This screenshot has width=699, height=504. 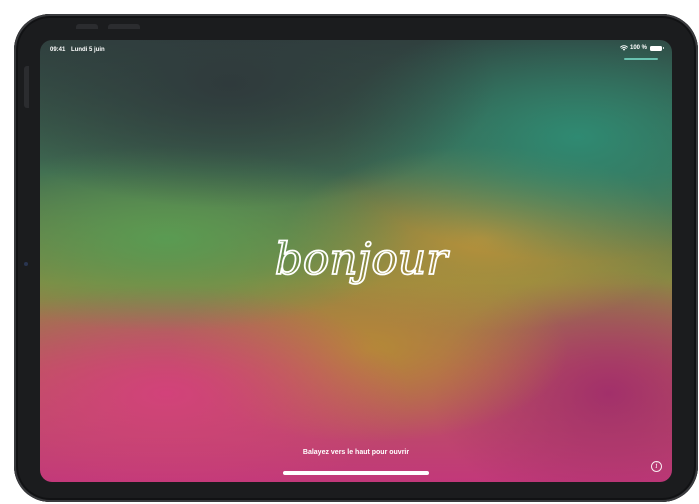 I want to click on greeting-text: bonjour, so click(x=361, y=263).